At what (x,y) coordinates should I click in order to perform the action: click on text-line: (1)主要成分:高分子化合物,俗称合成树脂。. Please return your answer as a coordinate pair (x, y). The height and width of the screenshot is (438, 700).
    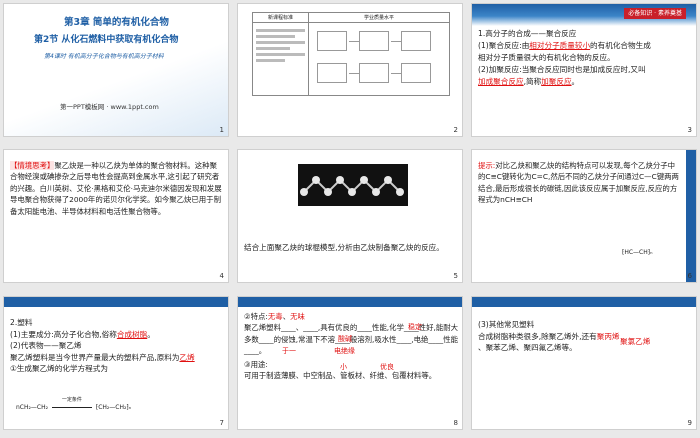
    Looking at the image, I should click on (82, 334).